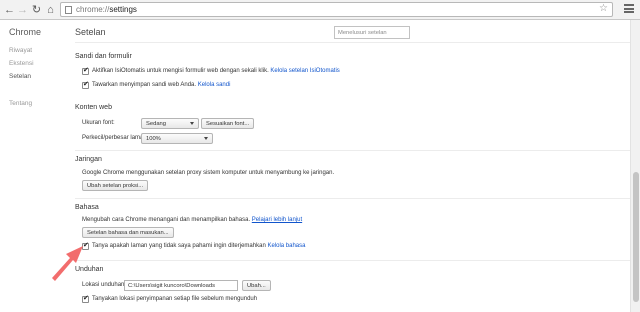 This screenshot has height=312, width=640. Describe the element at coordinates (635, 166) in the screenshot. I see `vertical-scrollbar` at that location.